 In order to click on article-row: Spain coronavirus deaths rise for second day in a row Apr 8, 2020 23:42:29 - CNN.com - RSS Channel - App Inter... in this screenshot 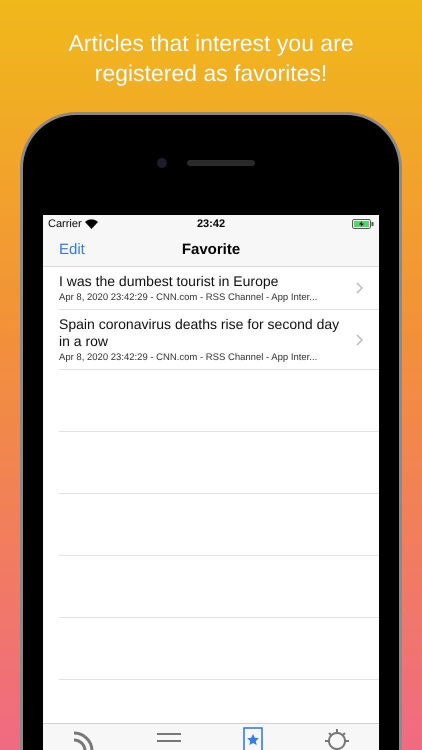, I will do `click(219, 340)`.